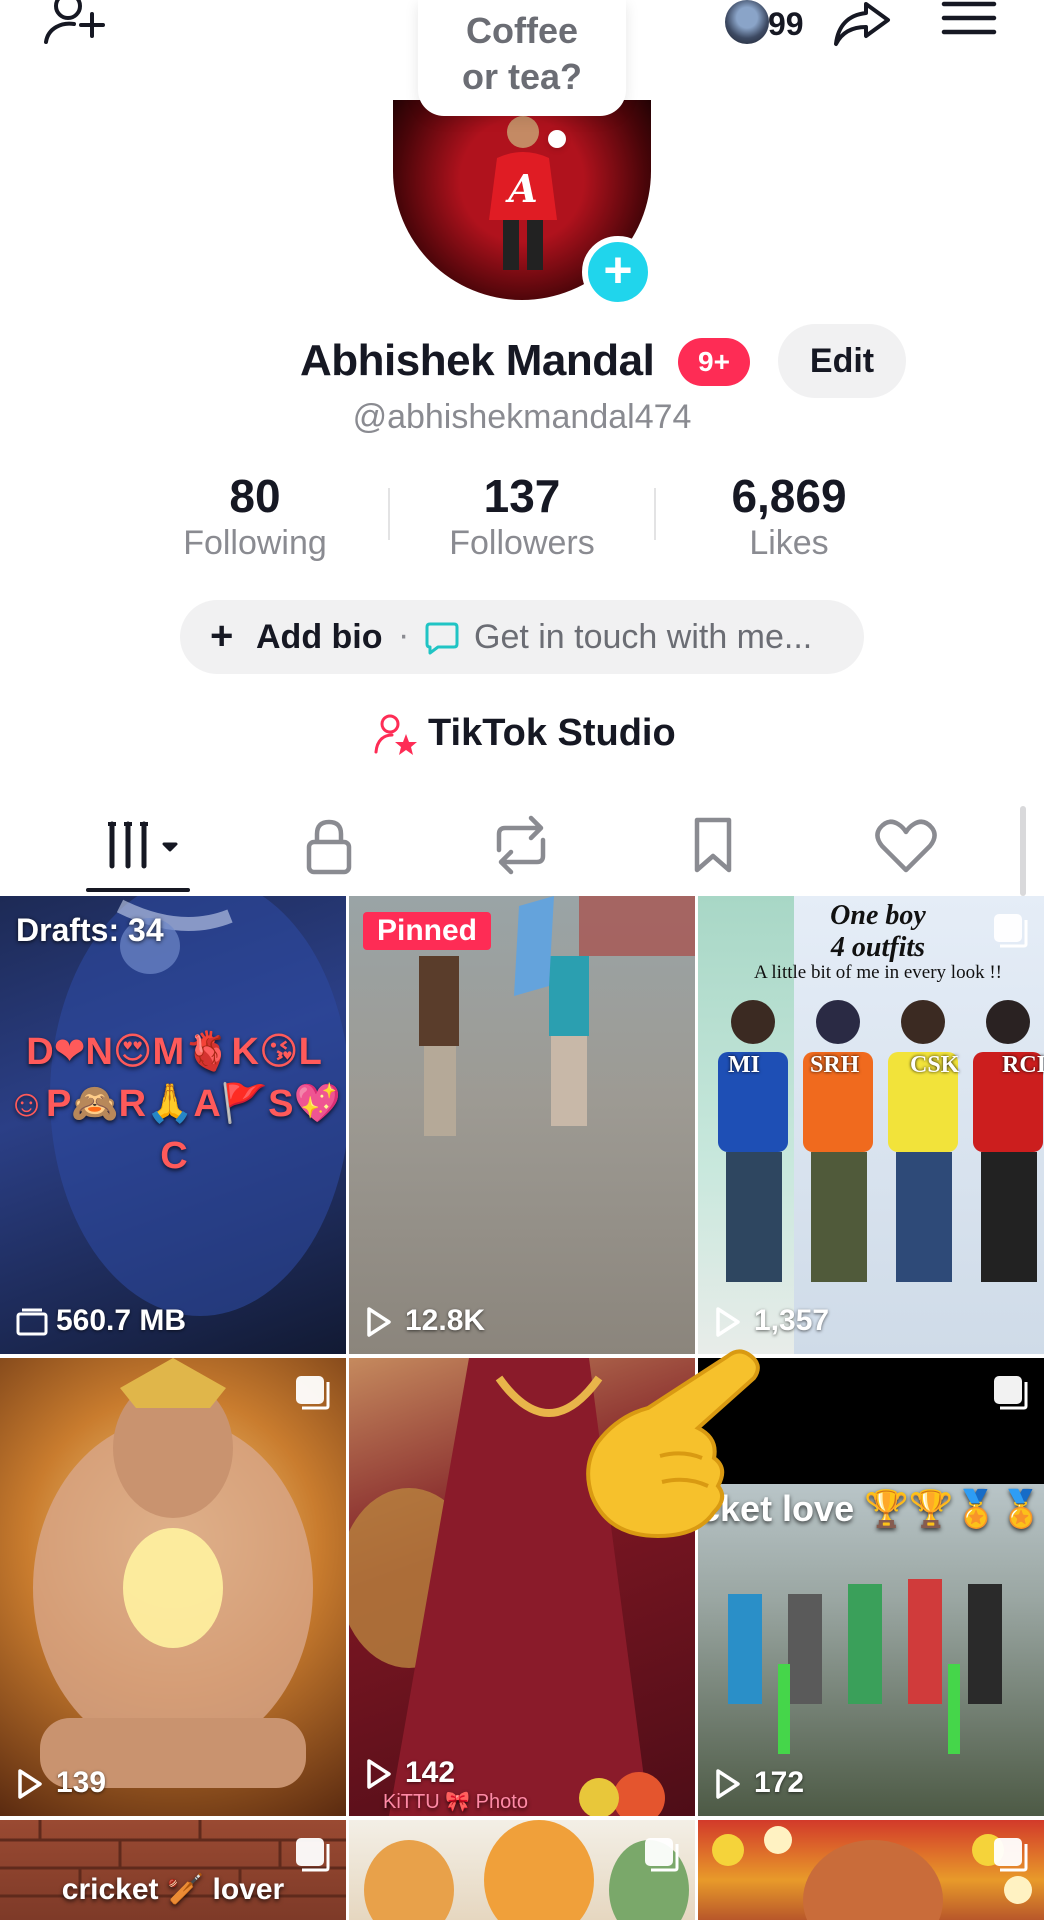 The height and width of the screenshot is (1920, 1044). What do you see at coordinates (522, 496) in the screenshot?
I see `stat-followers-value: 137` at bounding box center [522, 496].